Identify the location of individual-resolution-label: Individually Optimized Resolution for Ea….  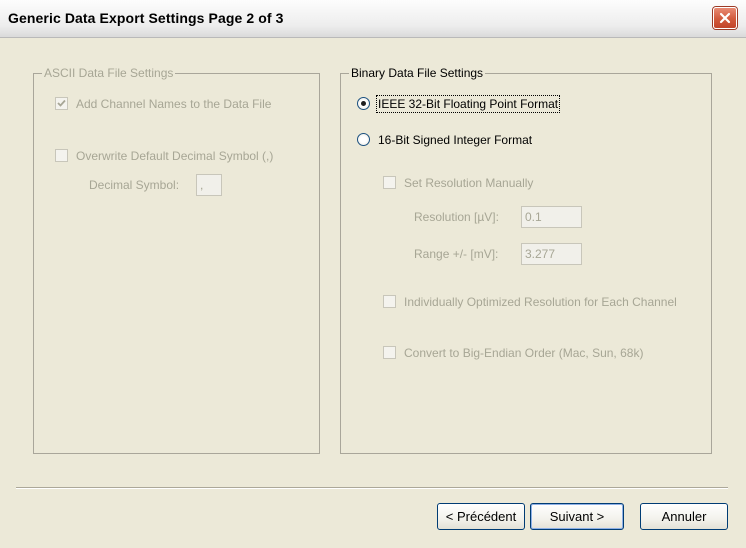
(540, 302).